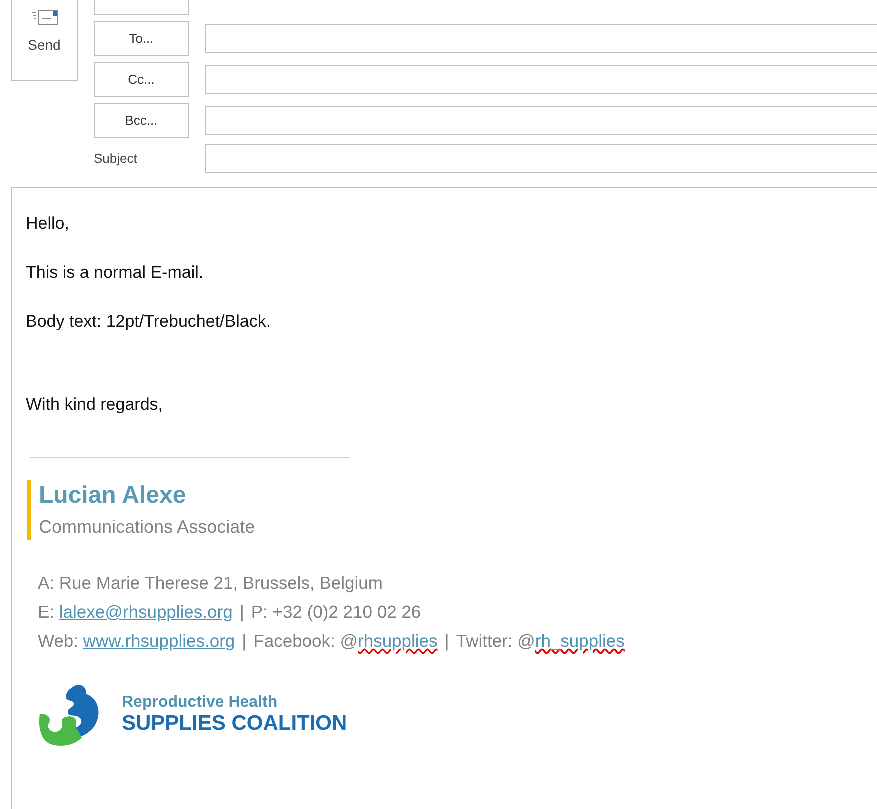  I want to click on contact-line: A: Rue Marie Therese 21, Brussels, Belgium, so click(211, 583).